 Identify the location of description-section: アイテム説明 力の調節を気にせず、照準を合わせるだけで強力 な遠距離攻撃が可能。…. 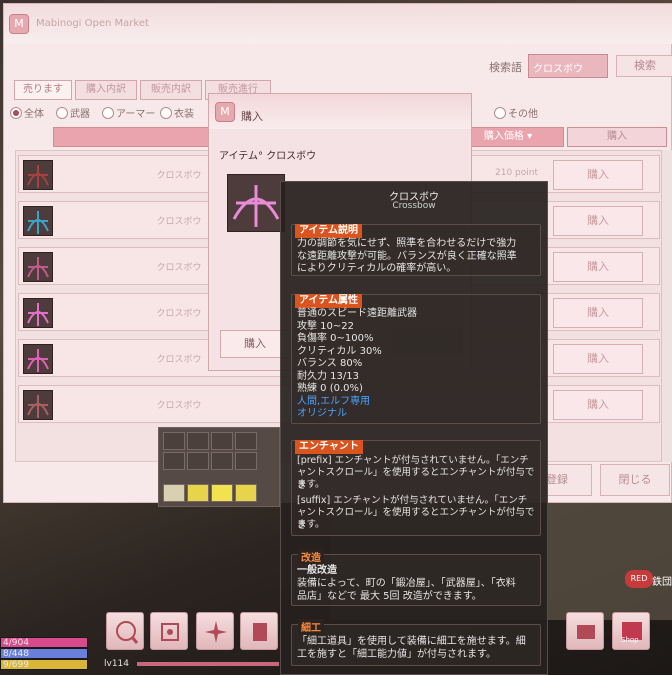
(416, 250).